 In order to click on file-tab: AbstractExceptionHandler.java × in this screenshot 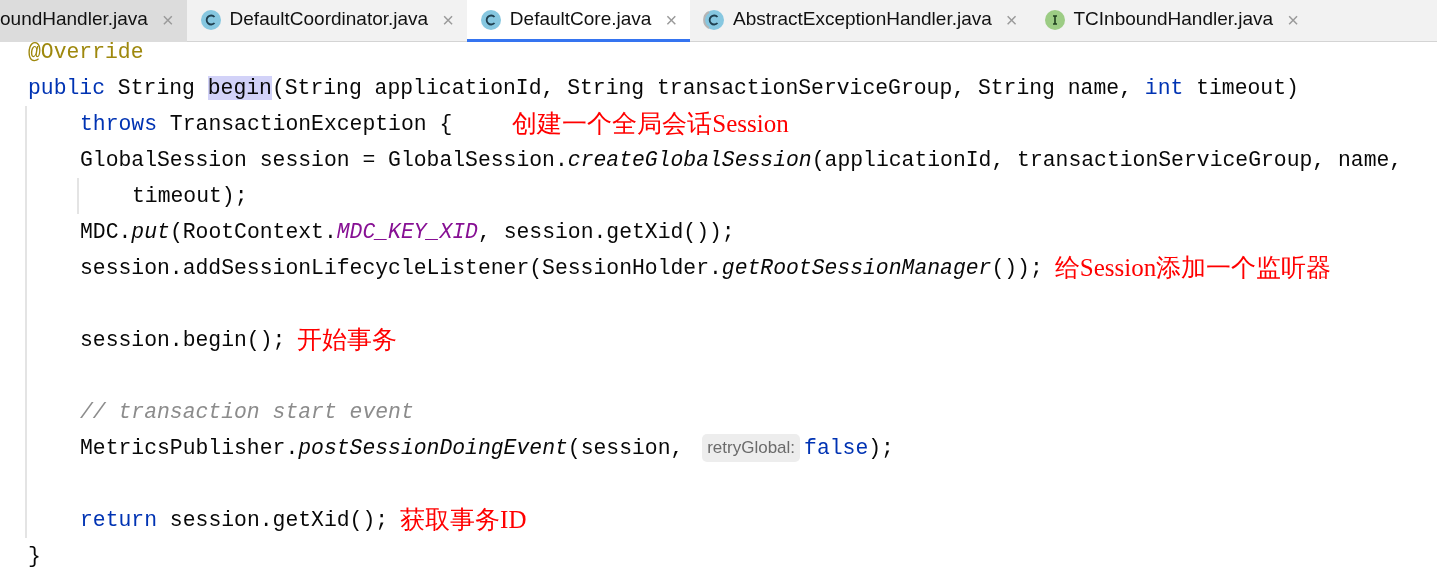, I will do `click(860, 21)`.